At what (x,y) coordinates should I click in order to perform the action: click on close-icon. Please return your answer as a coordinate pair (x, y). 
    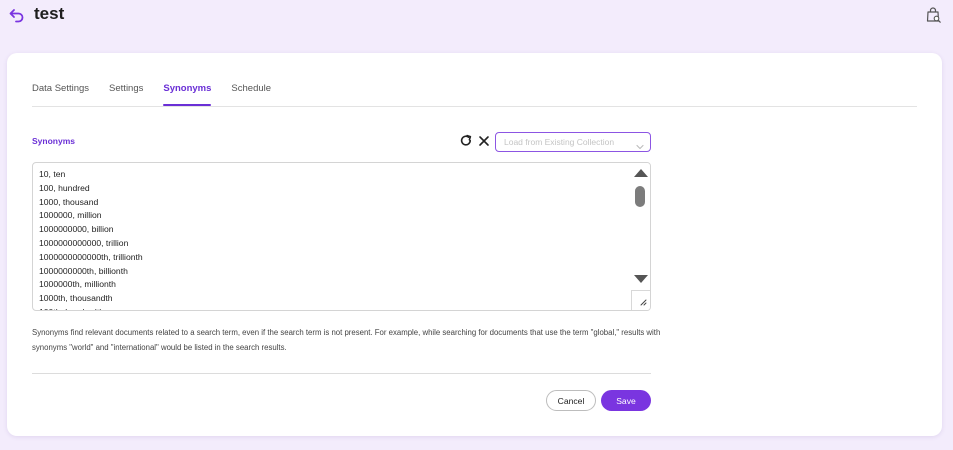
    Looking at the image, I should click on (484, 141).